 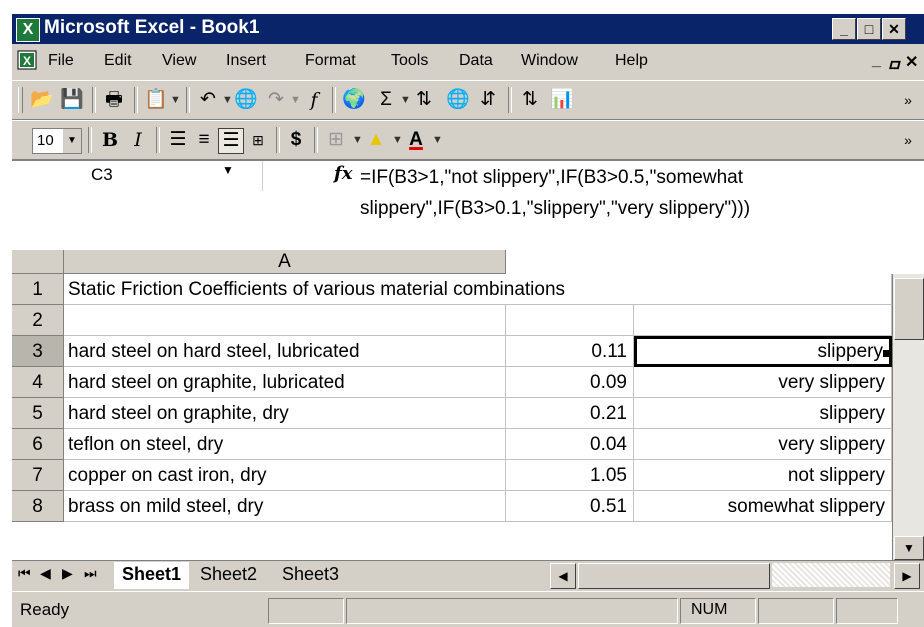 What do you see at coordinates (285, 444) in the screenshot?
I see `cell-a: teflon on steel, dry` at bounding box center [285, 444].